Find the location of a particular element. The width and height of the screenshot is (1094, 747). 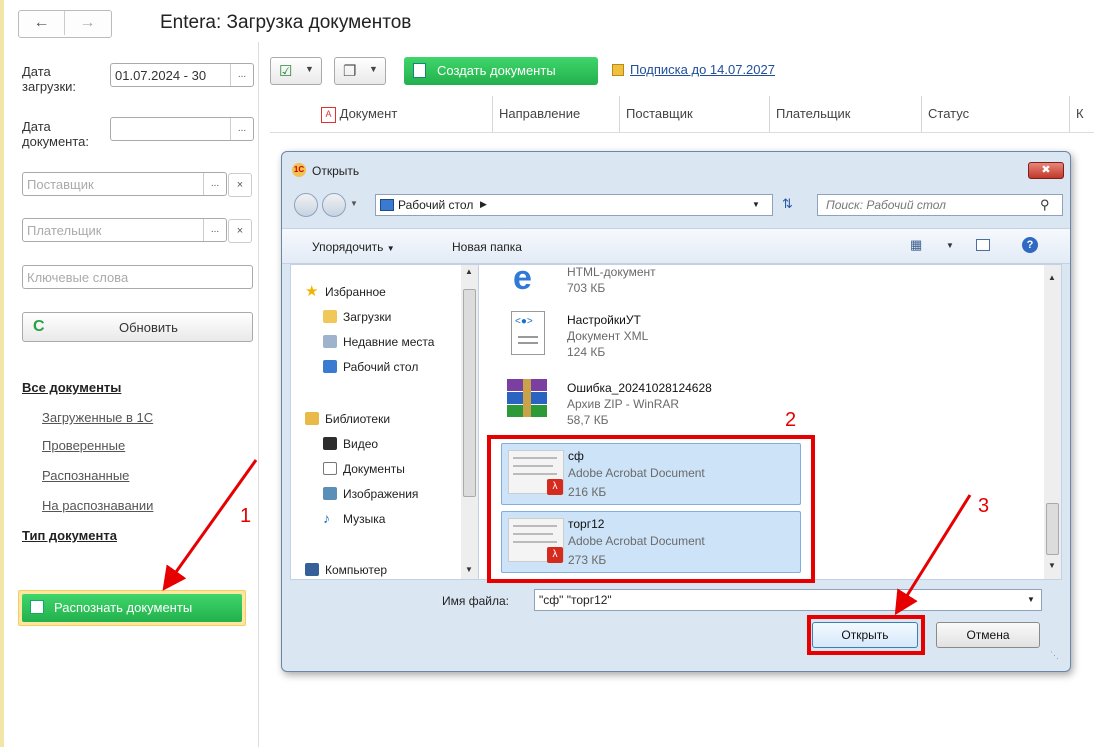

help-icon: ? is located at coordinates (1030, 245).